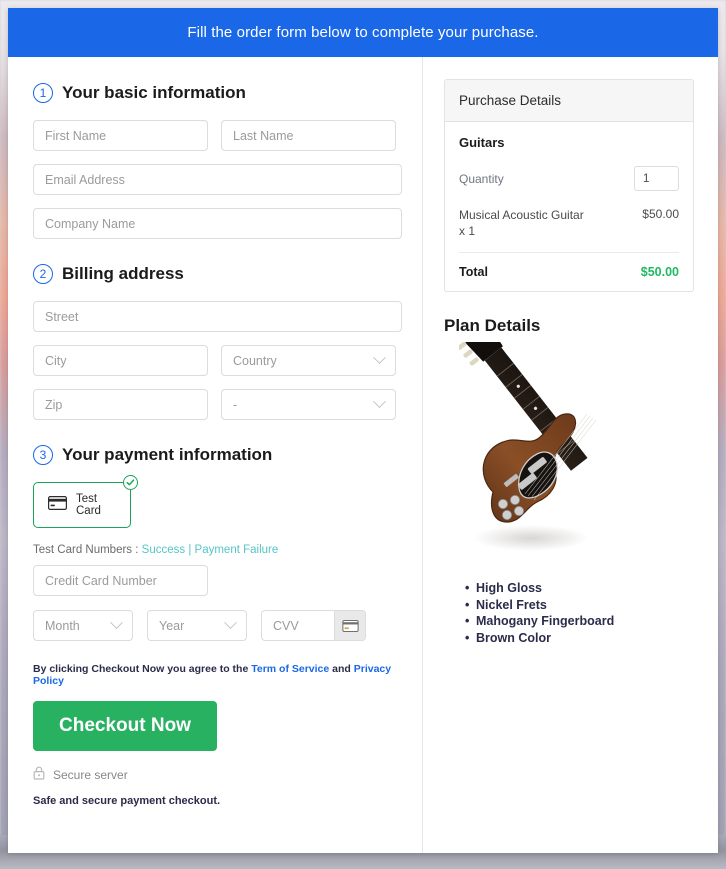  I want to click on step-title-payment-information: Your payment information, so click(167, 454).